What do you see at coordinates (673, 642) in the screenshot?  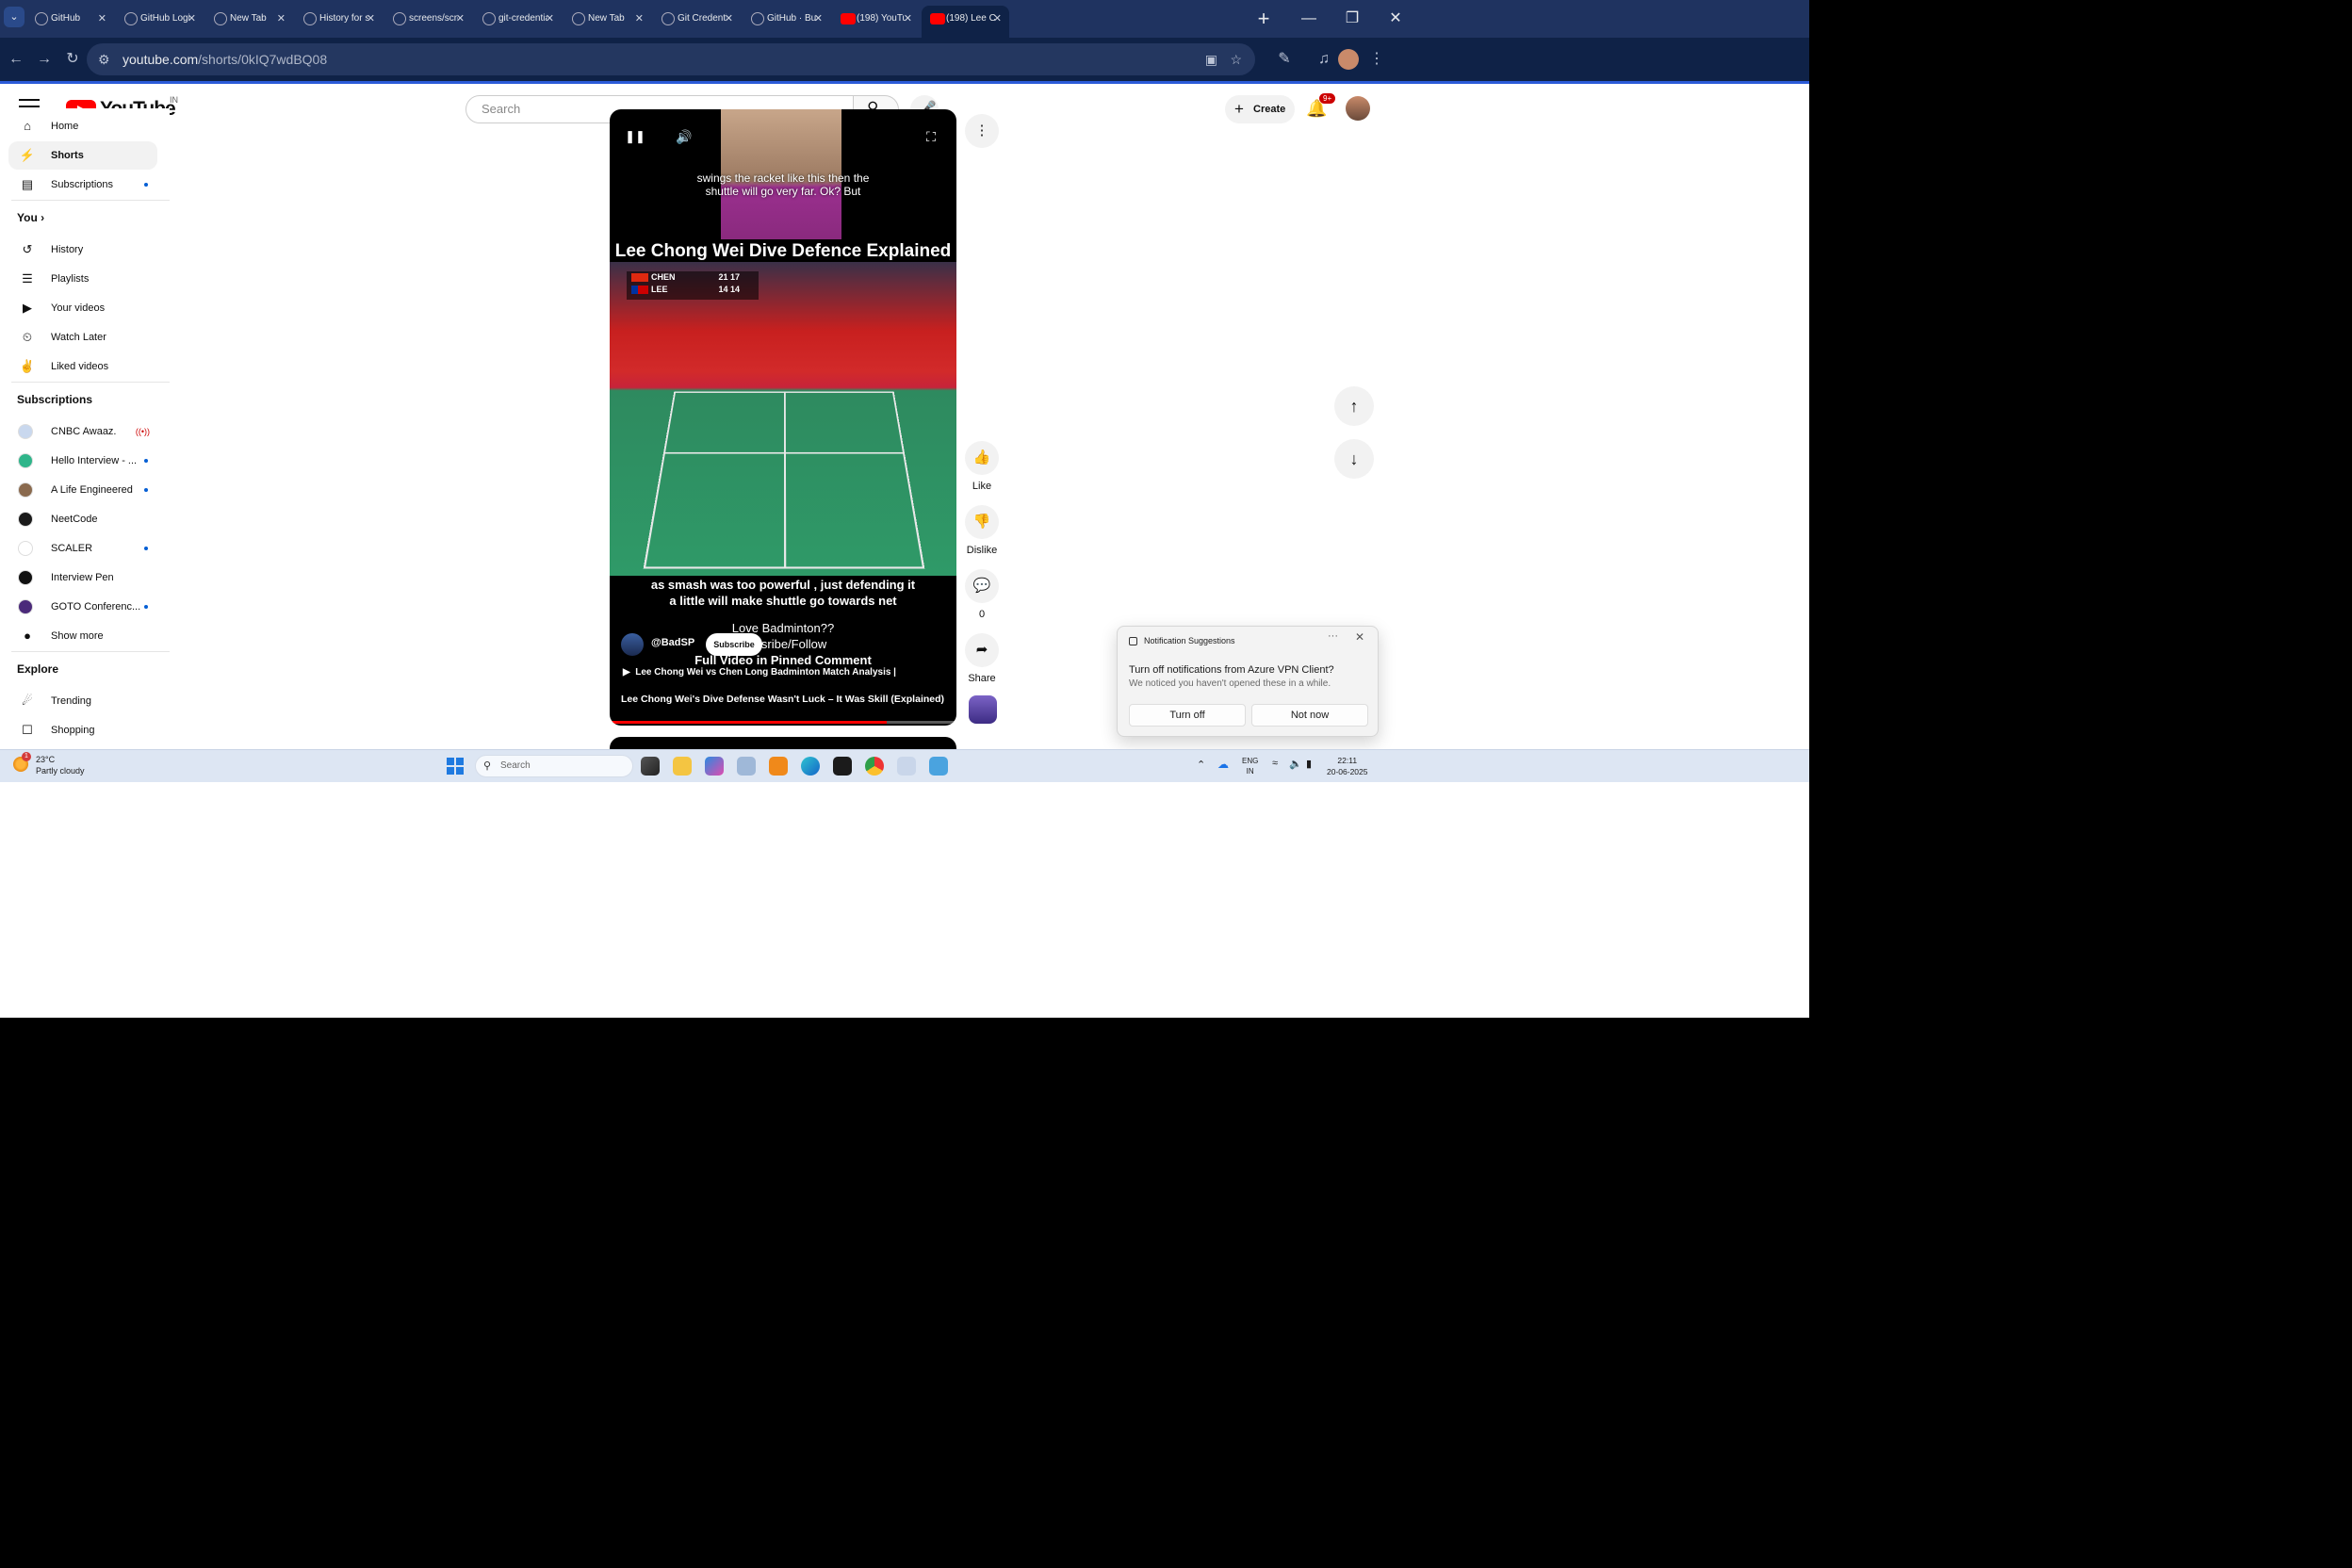 I see `channel-handle: @BadSP` at bounding box center [673, 642].